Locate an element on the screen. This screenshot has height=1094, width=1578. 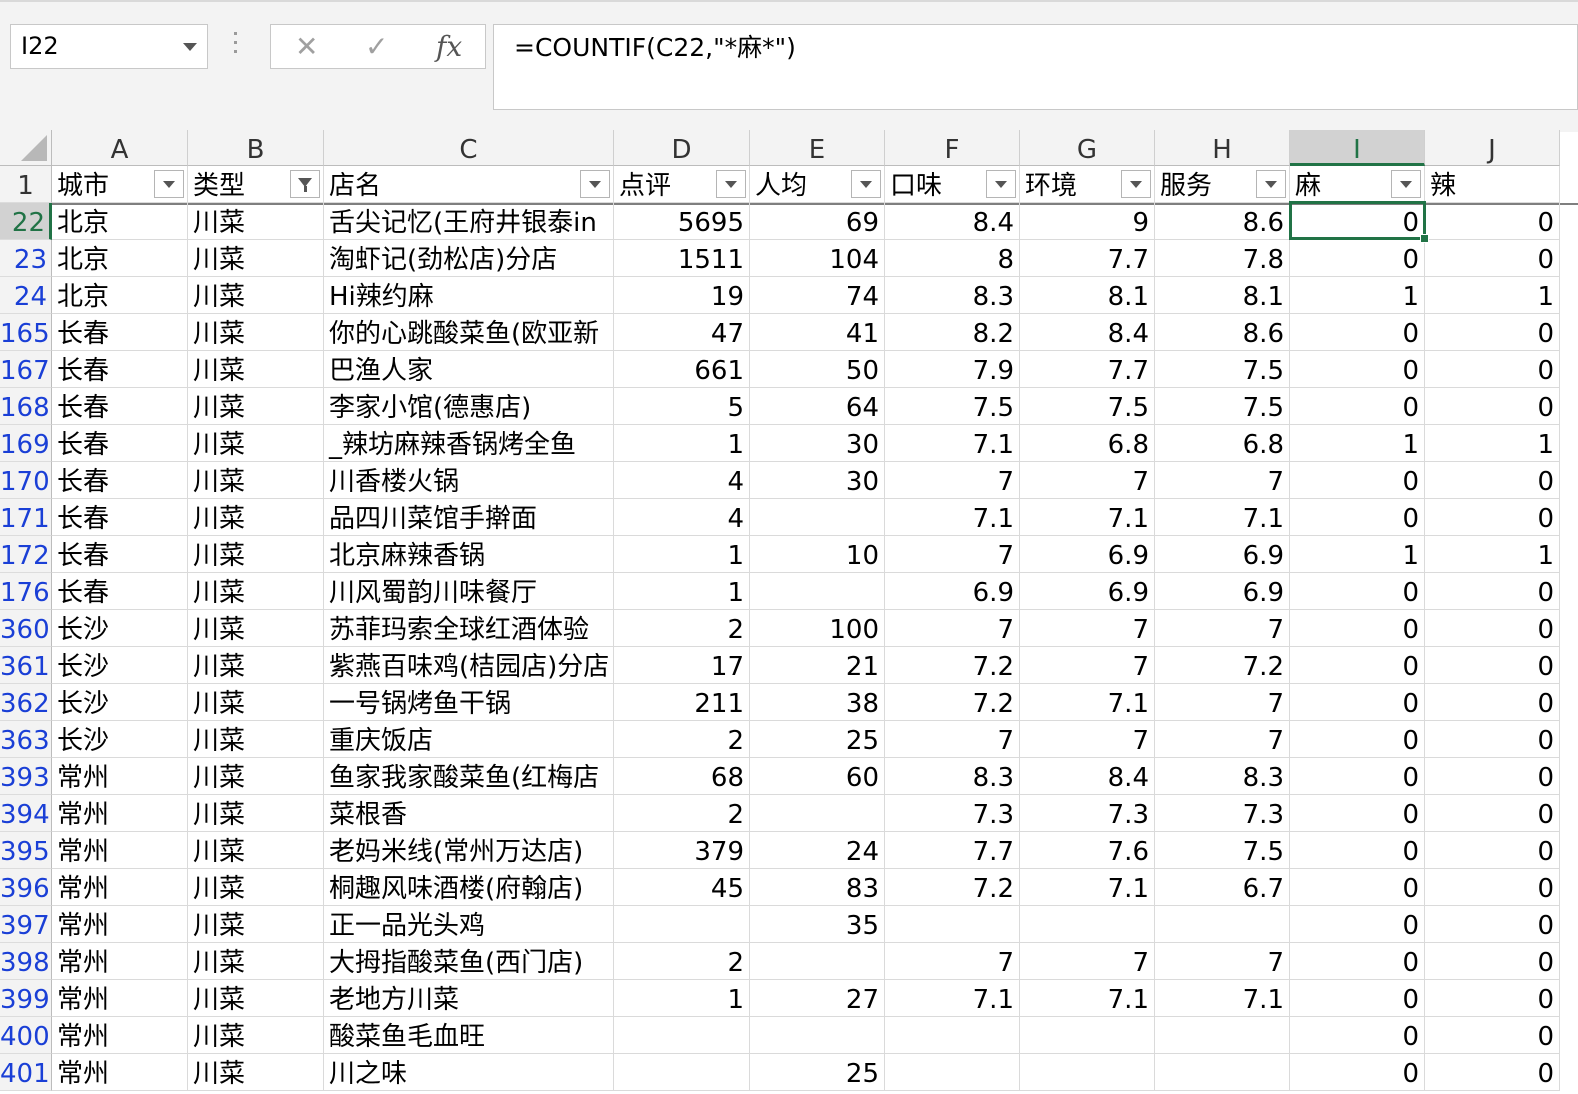
cell-h: 7.5 is located at coordinates (1222, 406).